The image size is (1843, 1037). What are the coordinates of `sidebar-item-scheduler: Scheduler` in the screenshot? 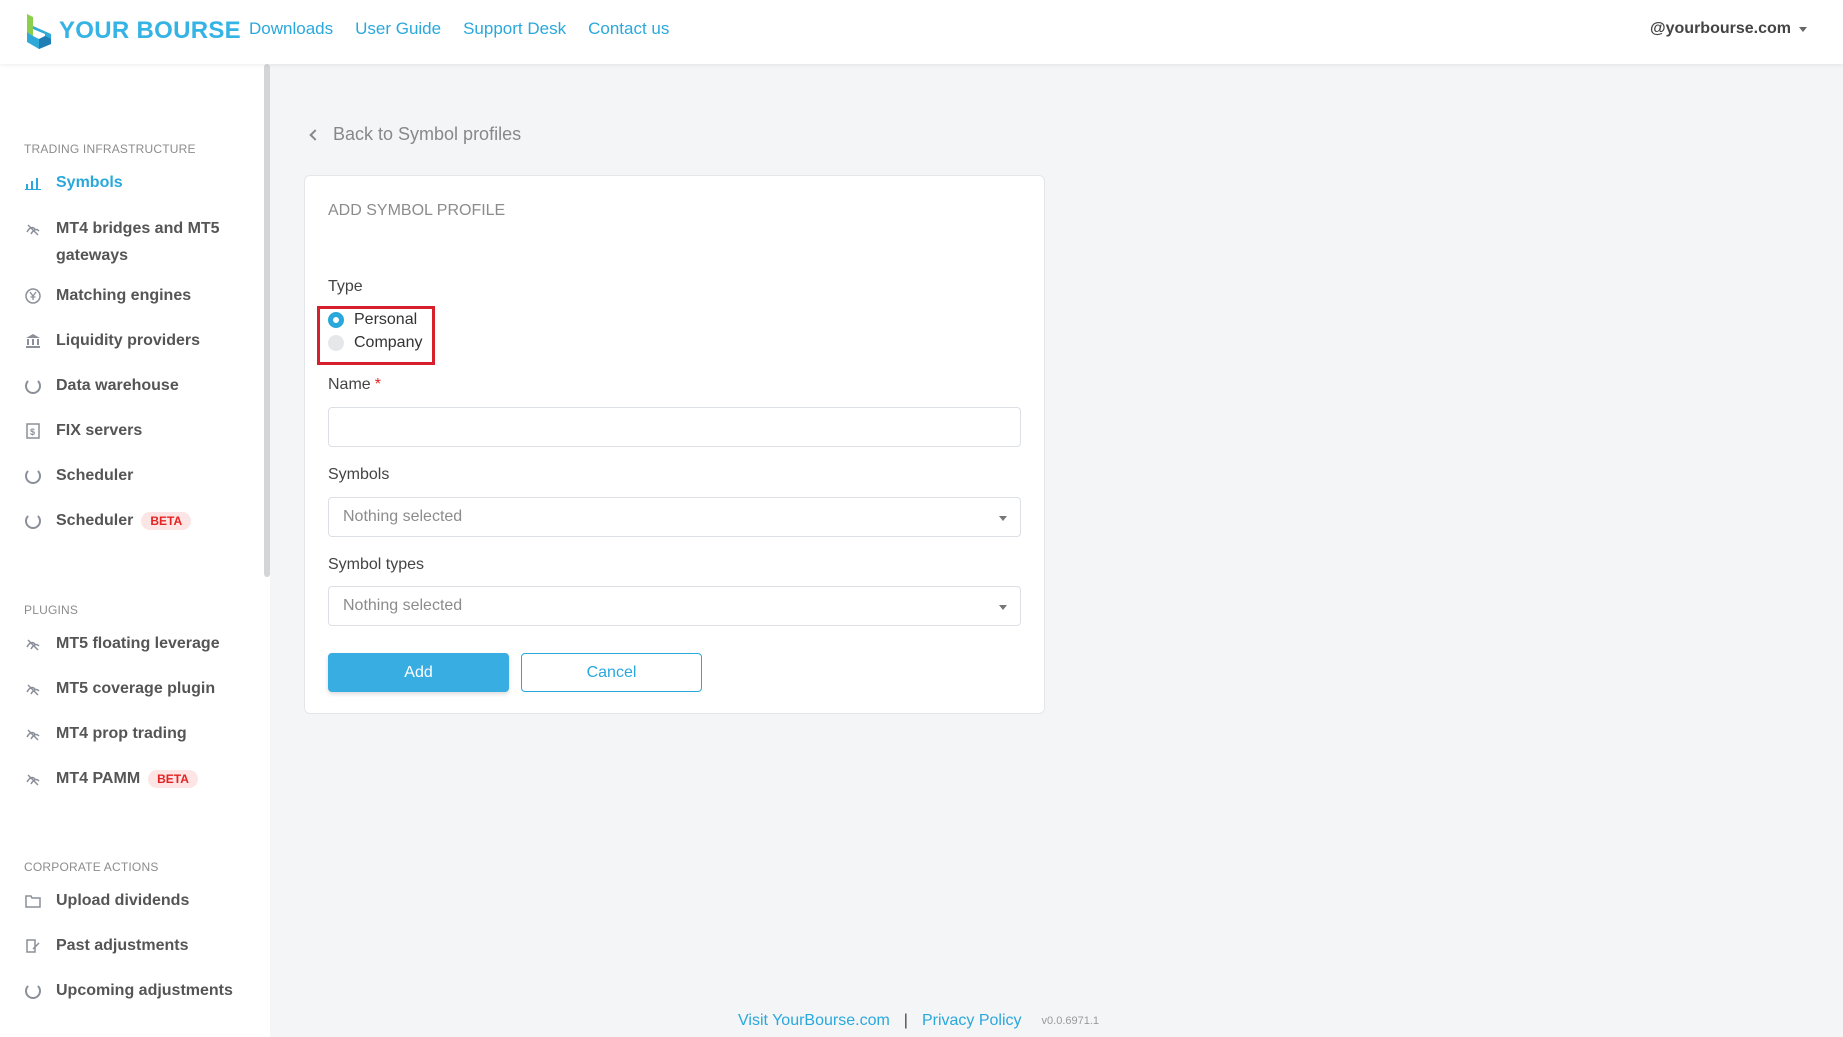 It's located at (139, 476).